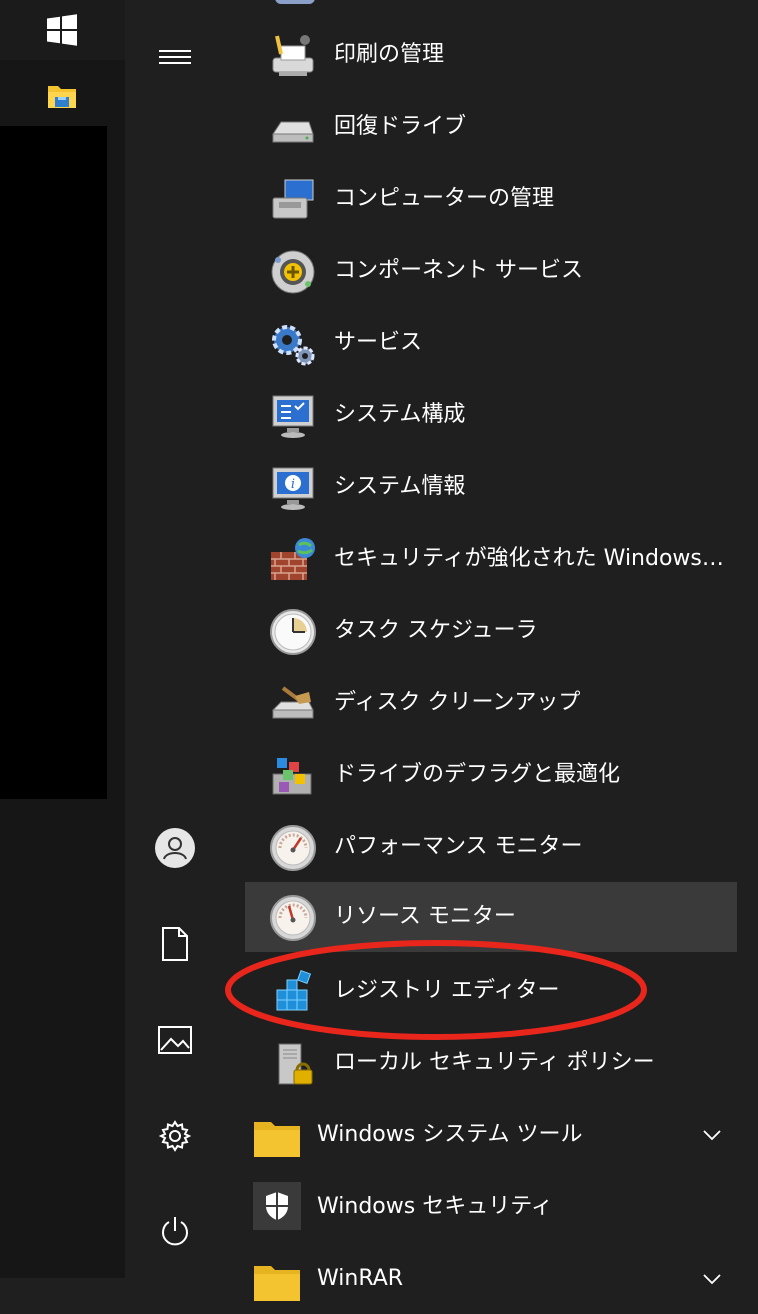  What do you see at coordinates (491, 415) in the screenshot?
I see `app-system-configuration: システム構成` at bounding box center [491, 415].